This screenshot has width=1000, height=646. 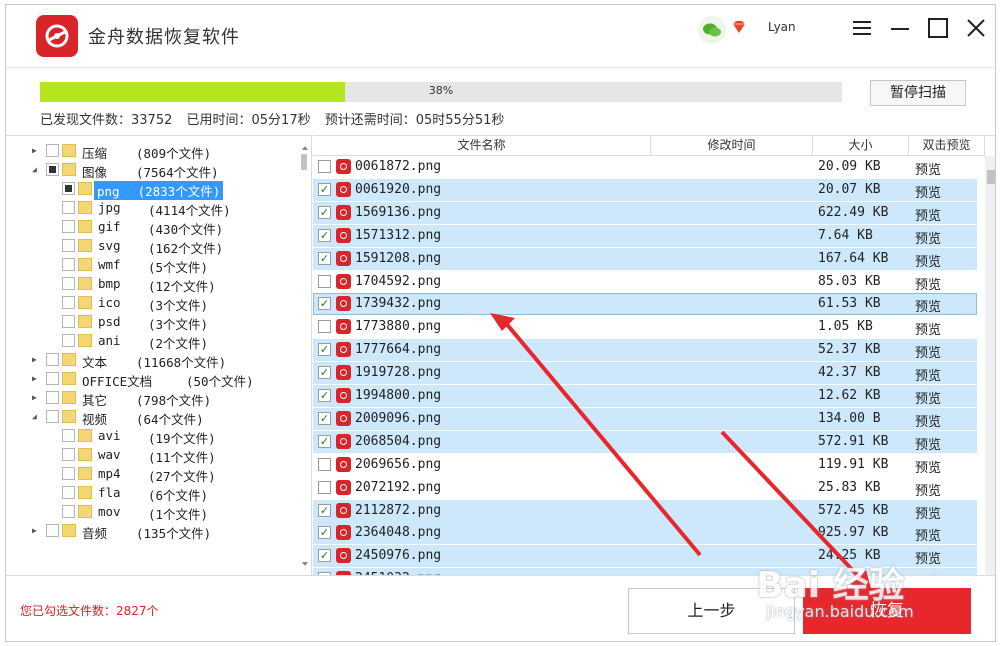 What do you see at coordinates (938, 28) in the screenshot?
I see `maximize-icon` at bounding box center [938, 28].